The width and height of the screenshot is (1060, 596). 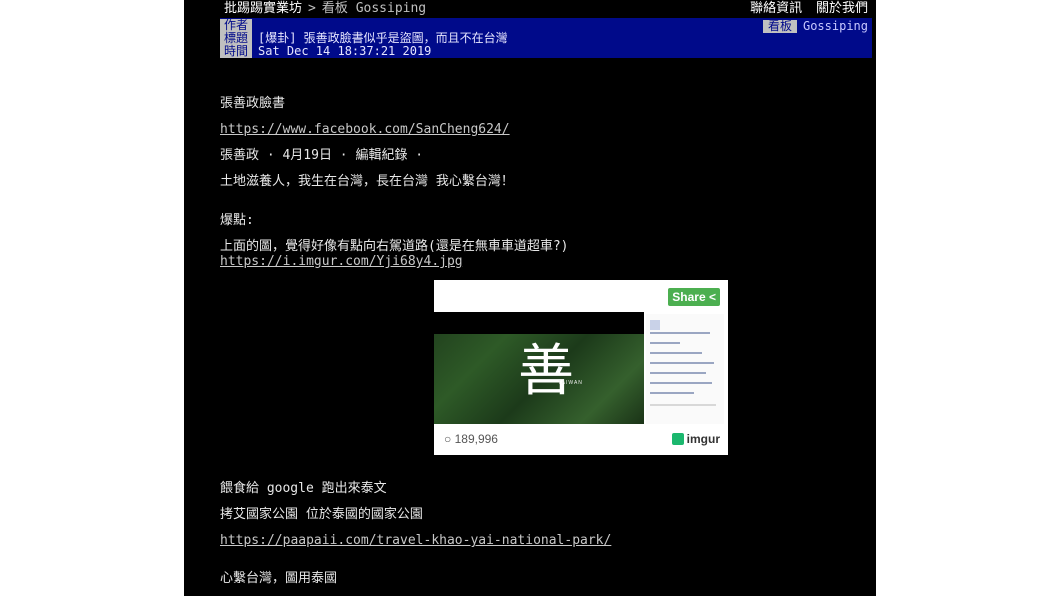 What do you see at coordinates (448, 439) in the screenshot?
I see `eye-icon: ○` at bounding box center [448, 439].